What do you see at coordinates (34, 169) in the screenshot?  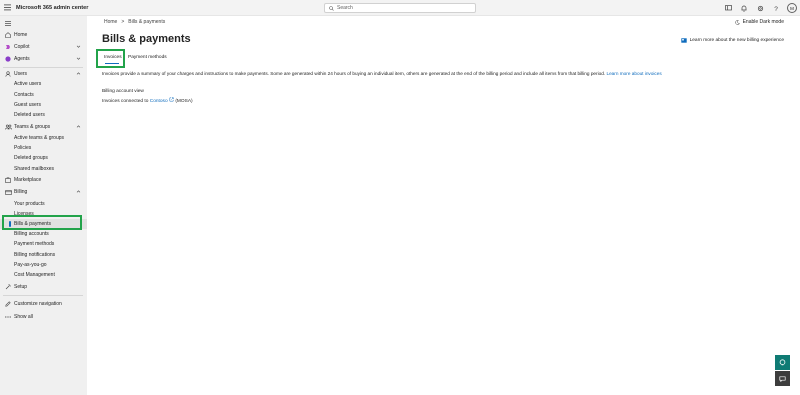 I see `sidebar-item-label: Shared mailboxes` at bounding box center [34, 169].